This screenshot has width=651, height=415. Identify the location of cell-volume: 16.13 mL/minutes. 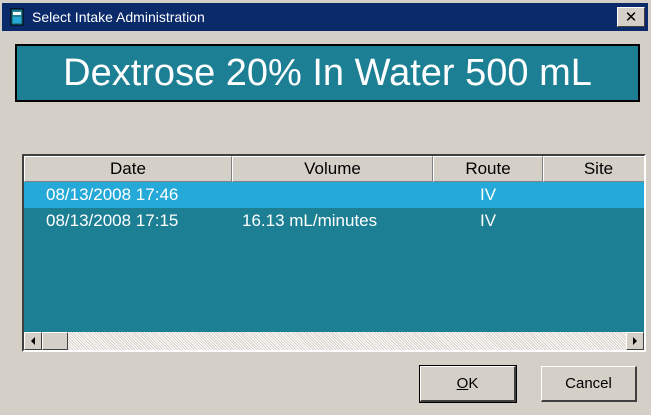
(310, 220).